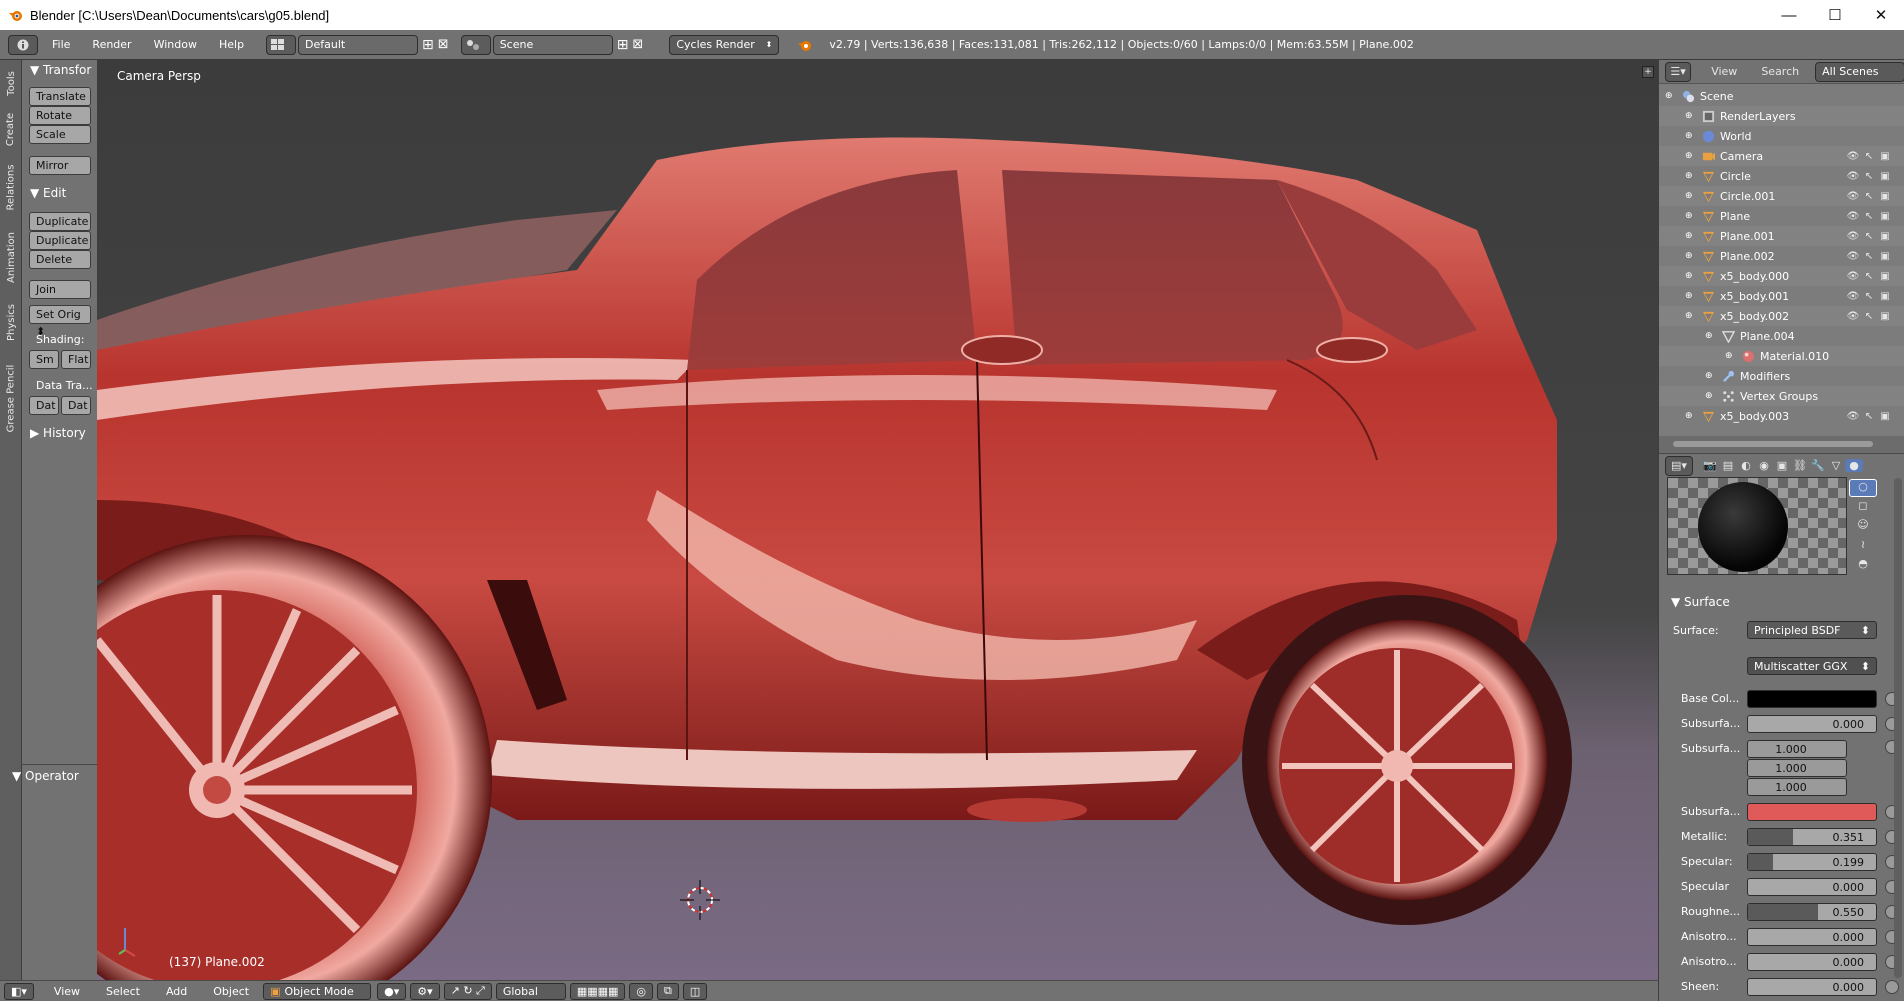 This screenshot has height=1001, width=1904. Describe the element at coordinates (1678, 71) in the screenshot. I see `outliner-editor-type-button: ☰▾` at that location.